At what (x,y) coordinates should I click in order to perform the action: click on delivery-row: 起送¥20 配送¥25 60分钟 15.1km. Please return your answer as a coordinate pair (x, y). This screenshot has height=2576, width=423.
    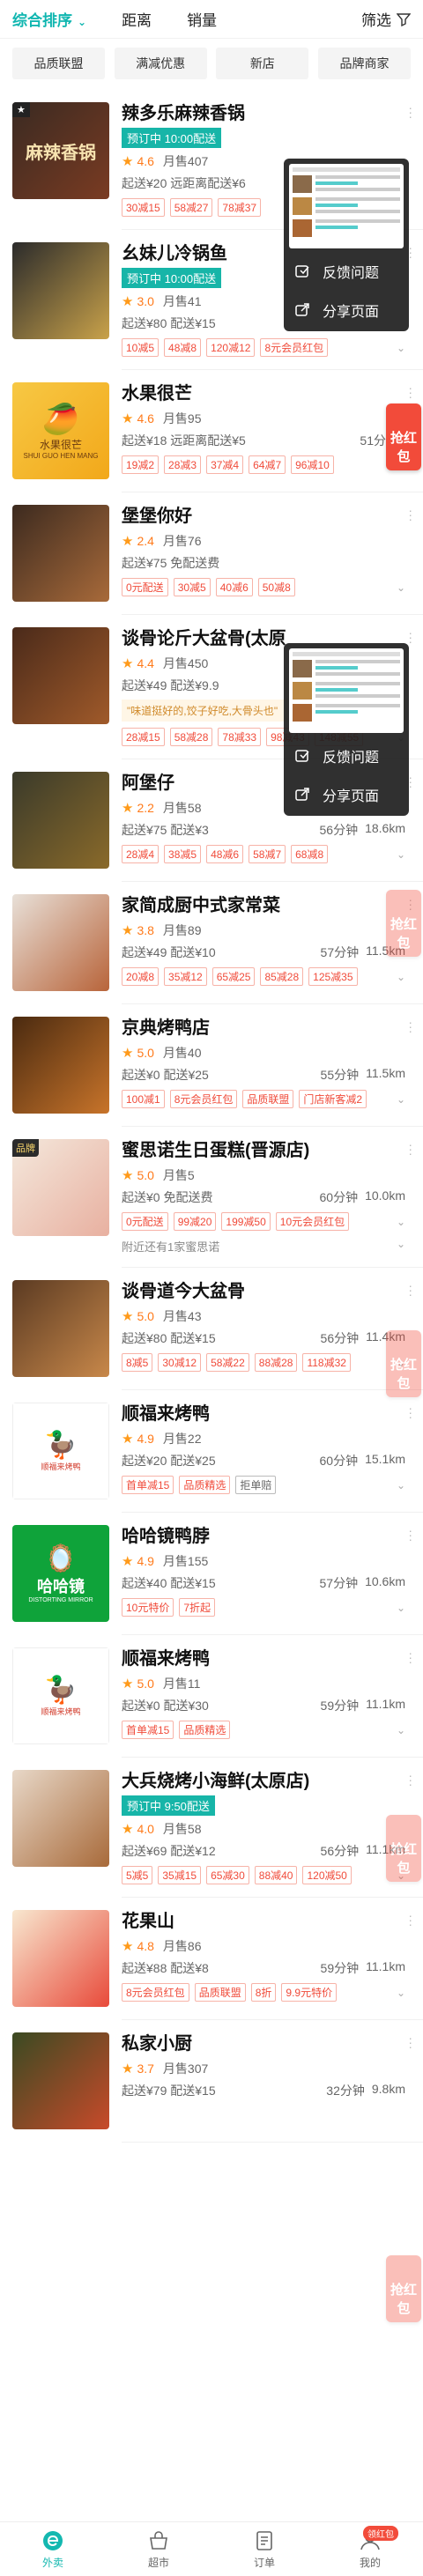
    Looking at the image, I should click on (263, 1461).